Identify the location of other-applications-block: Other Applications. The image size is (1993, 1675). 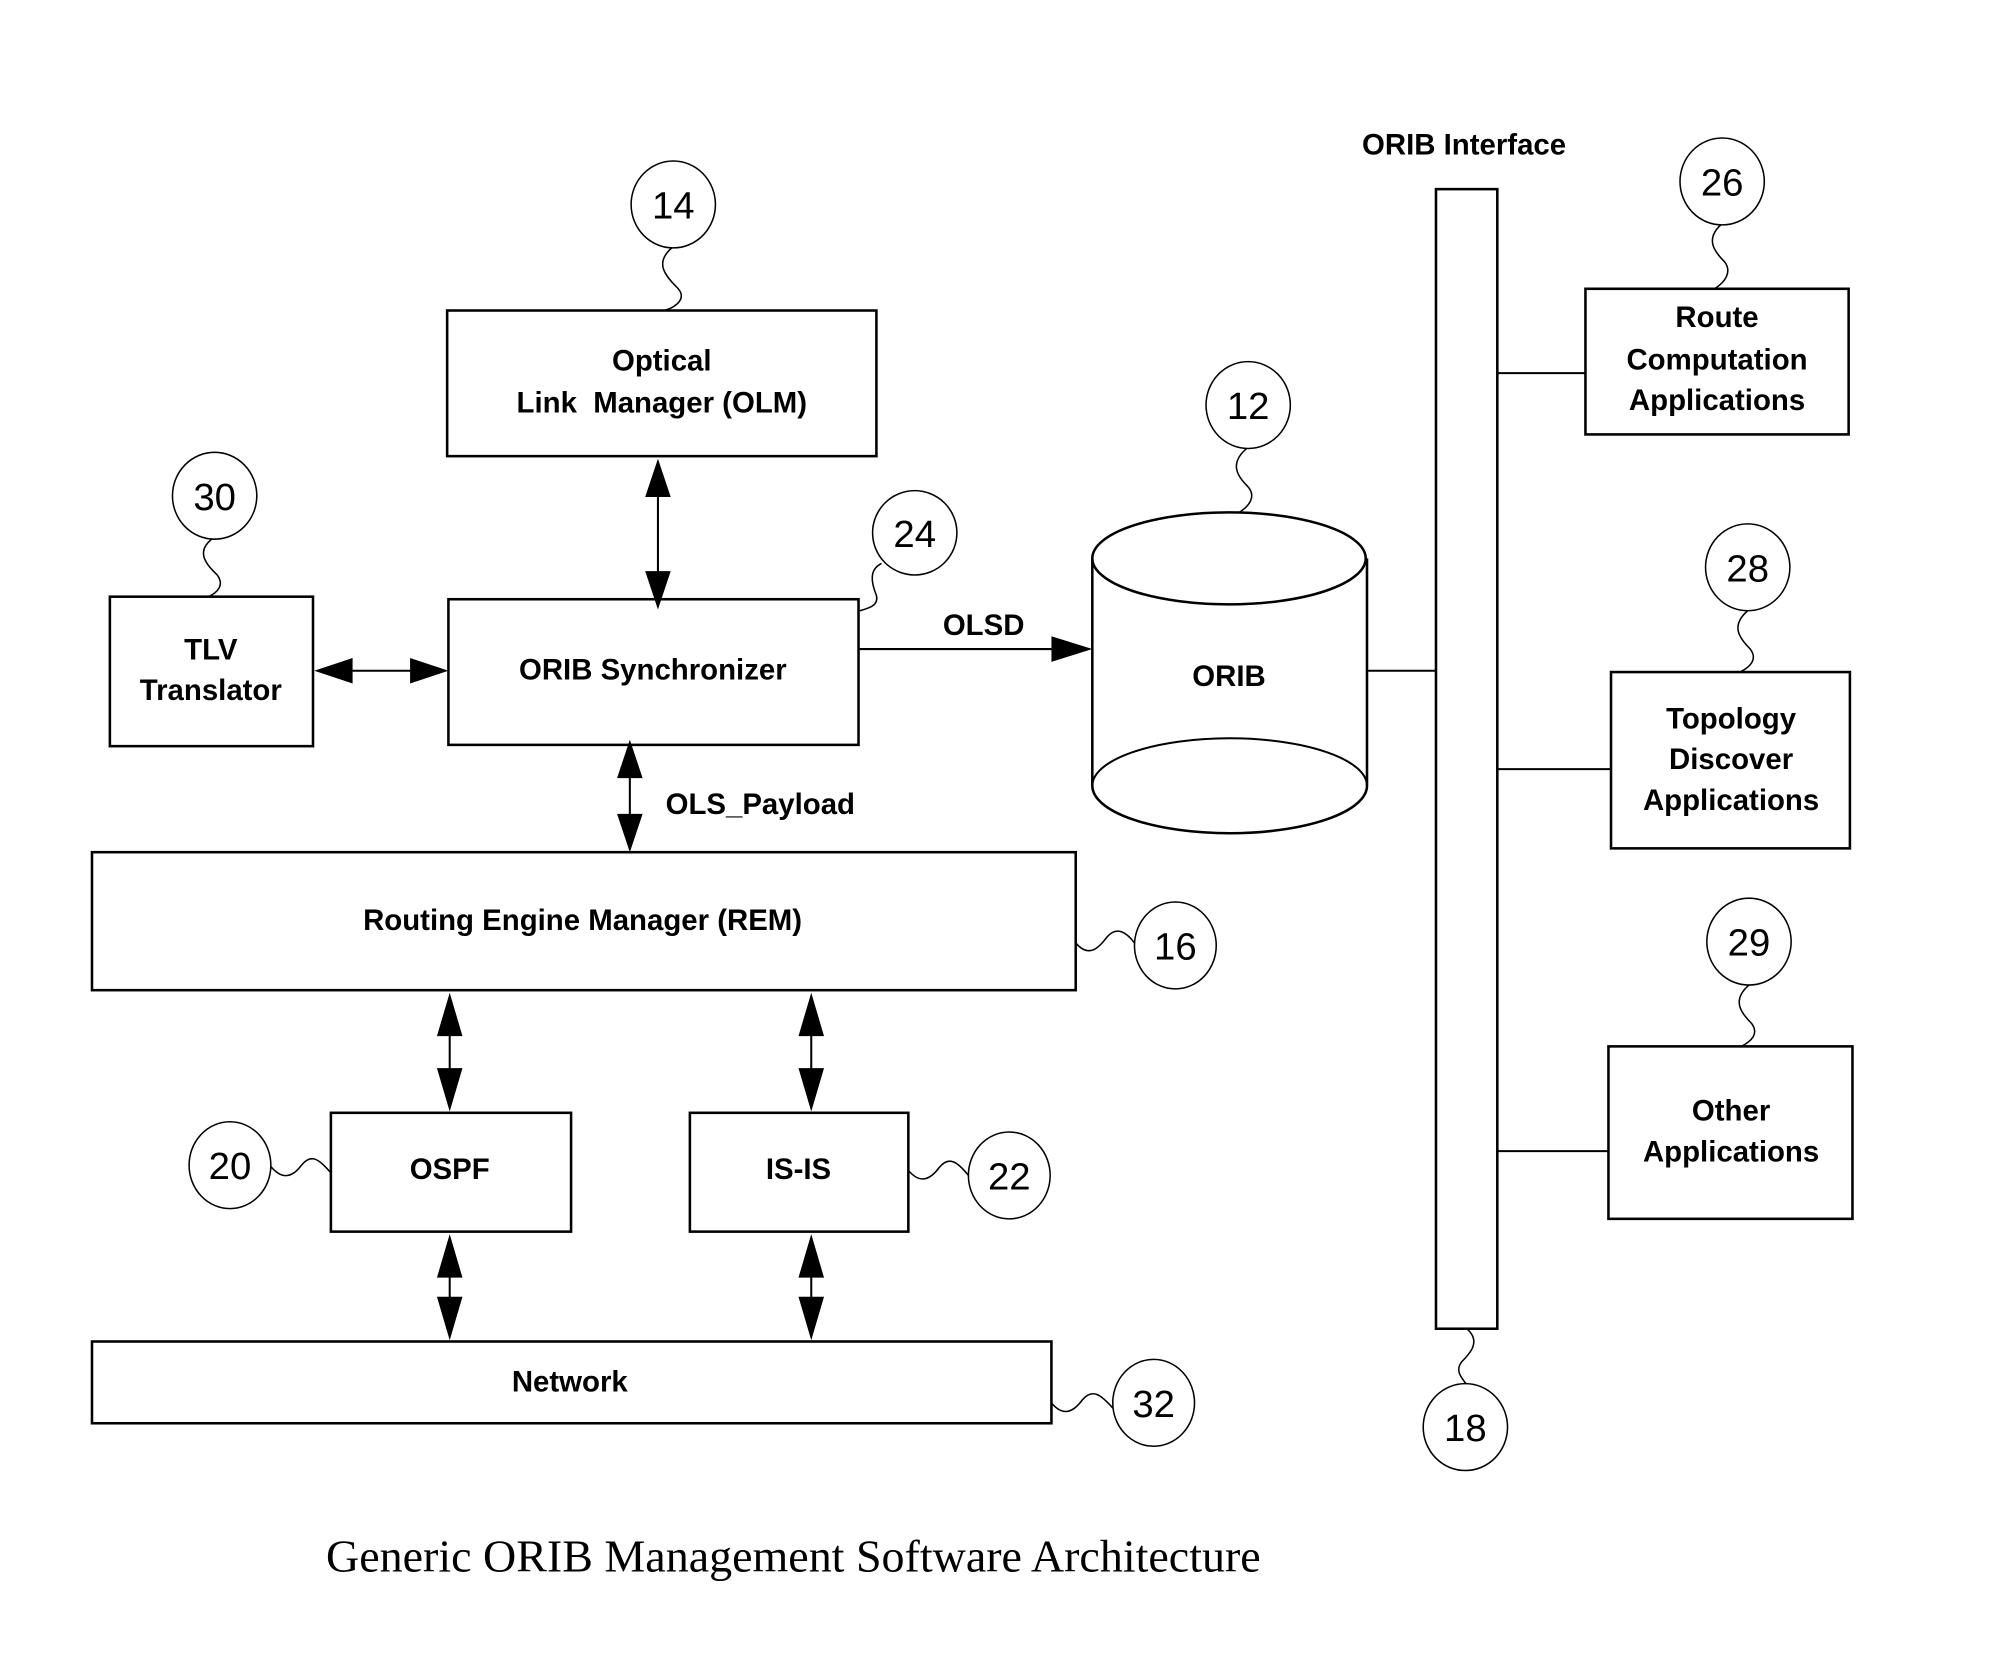
(1730, 1133).